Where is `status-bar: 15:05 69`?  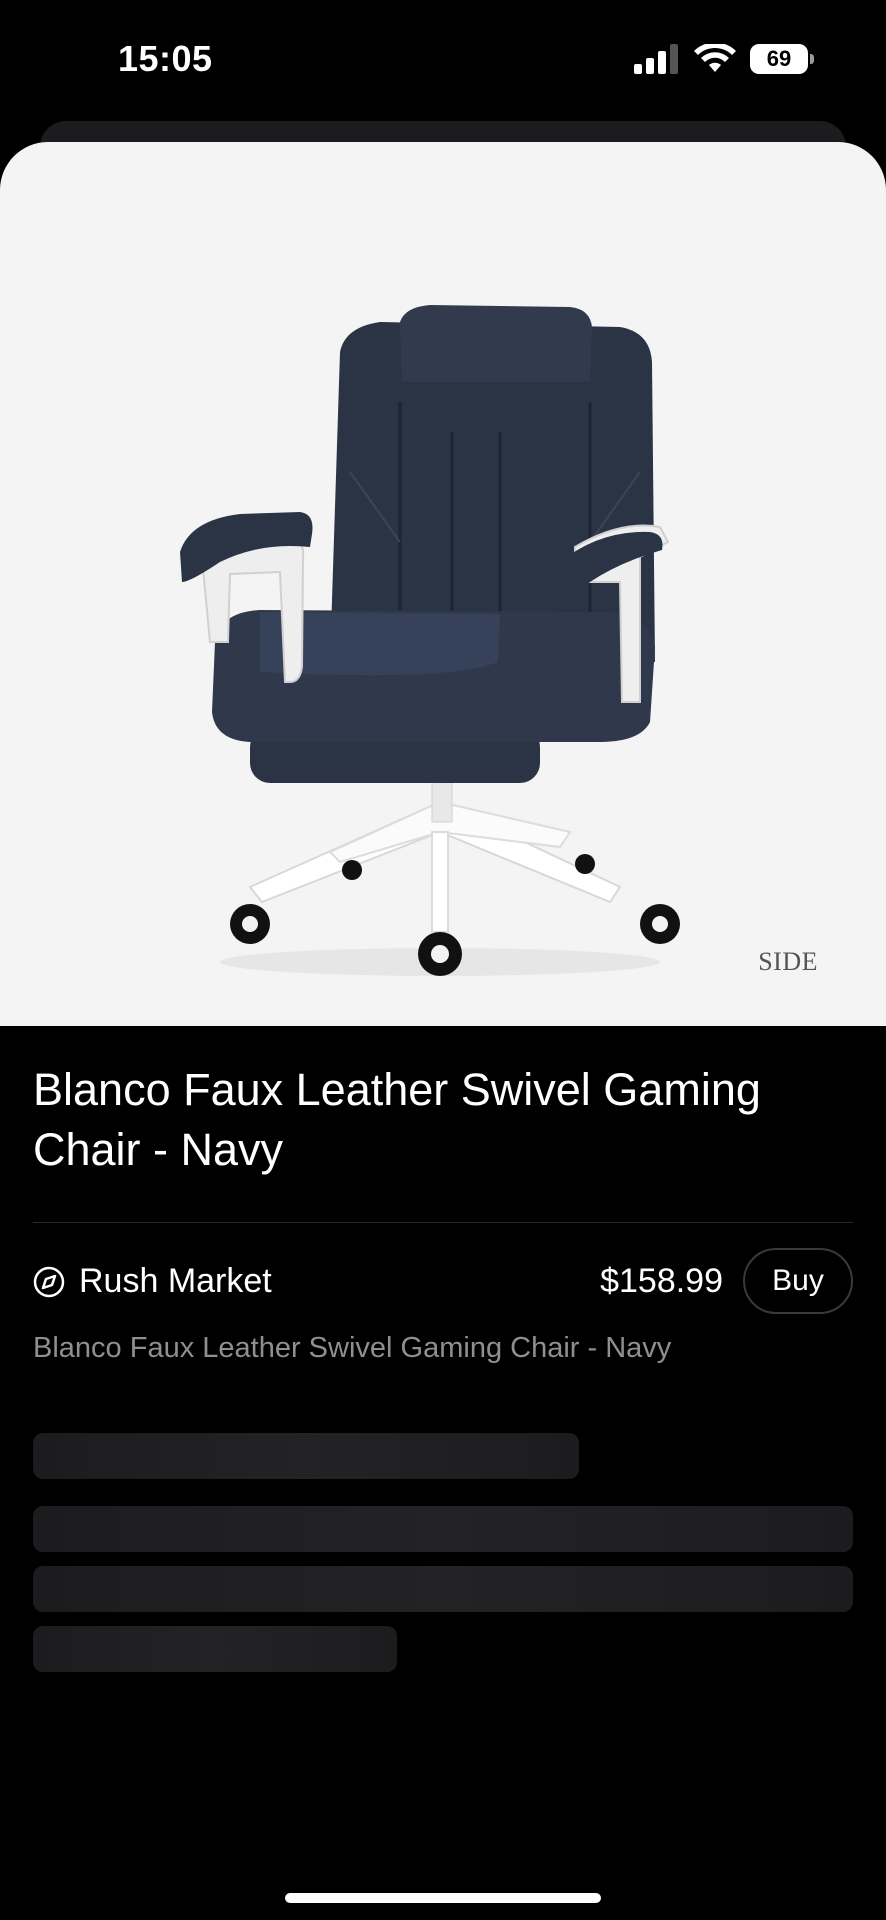 status-bar: 15:05 69 is located at coordinates (443, 60).